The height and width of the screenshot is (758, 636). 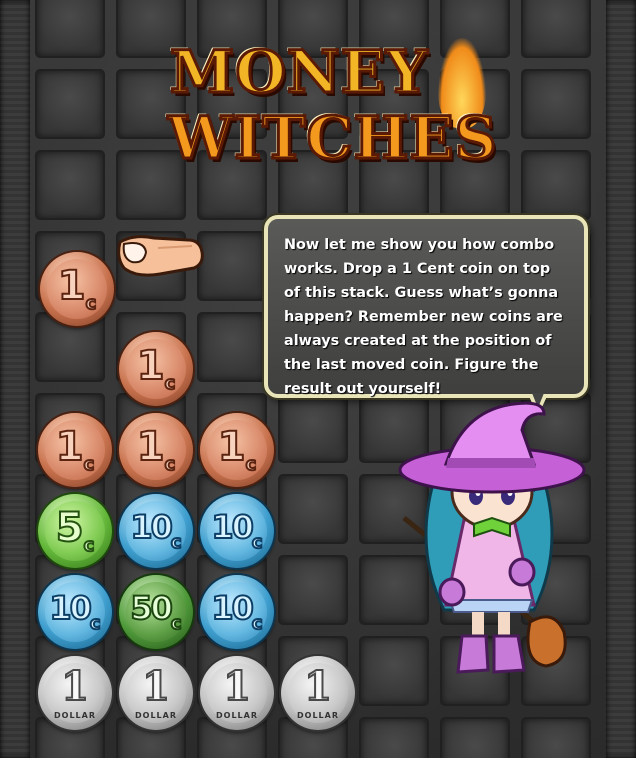 I want to click on right-frame, so click(x=621, y=379).